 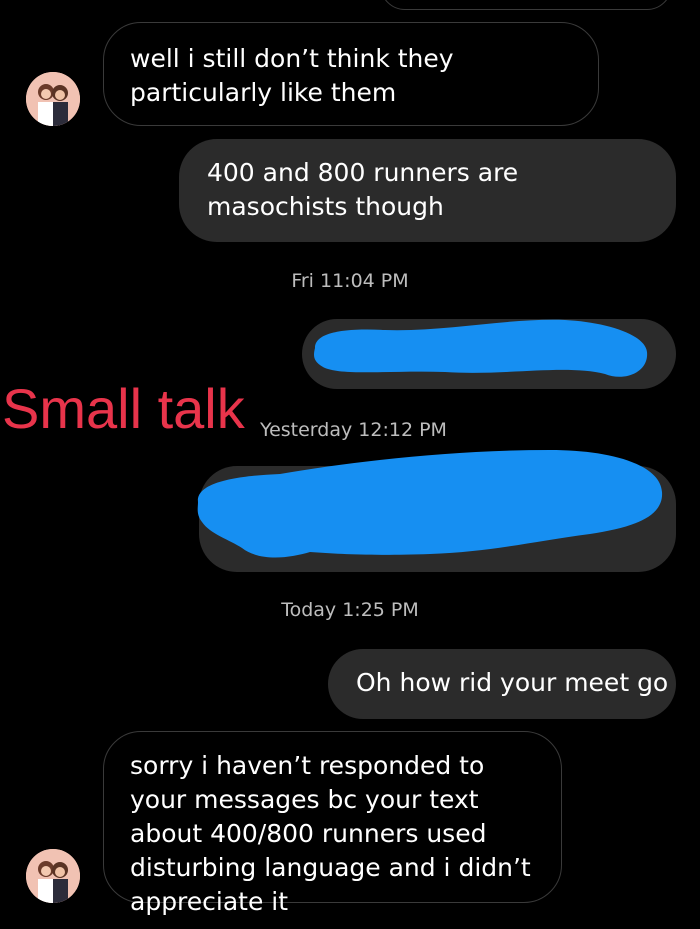 I want to click on timestamp: Fri 11:04 PM, so click(x=350, y=281).